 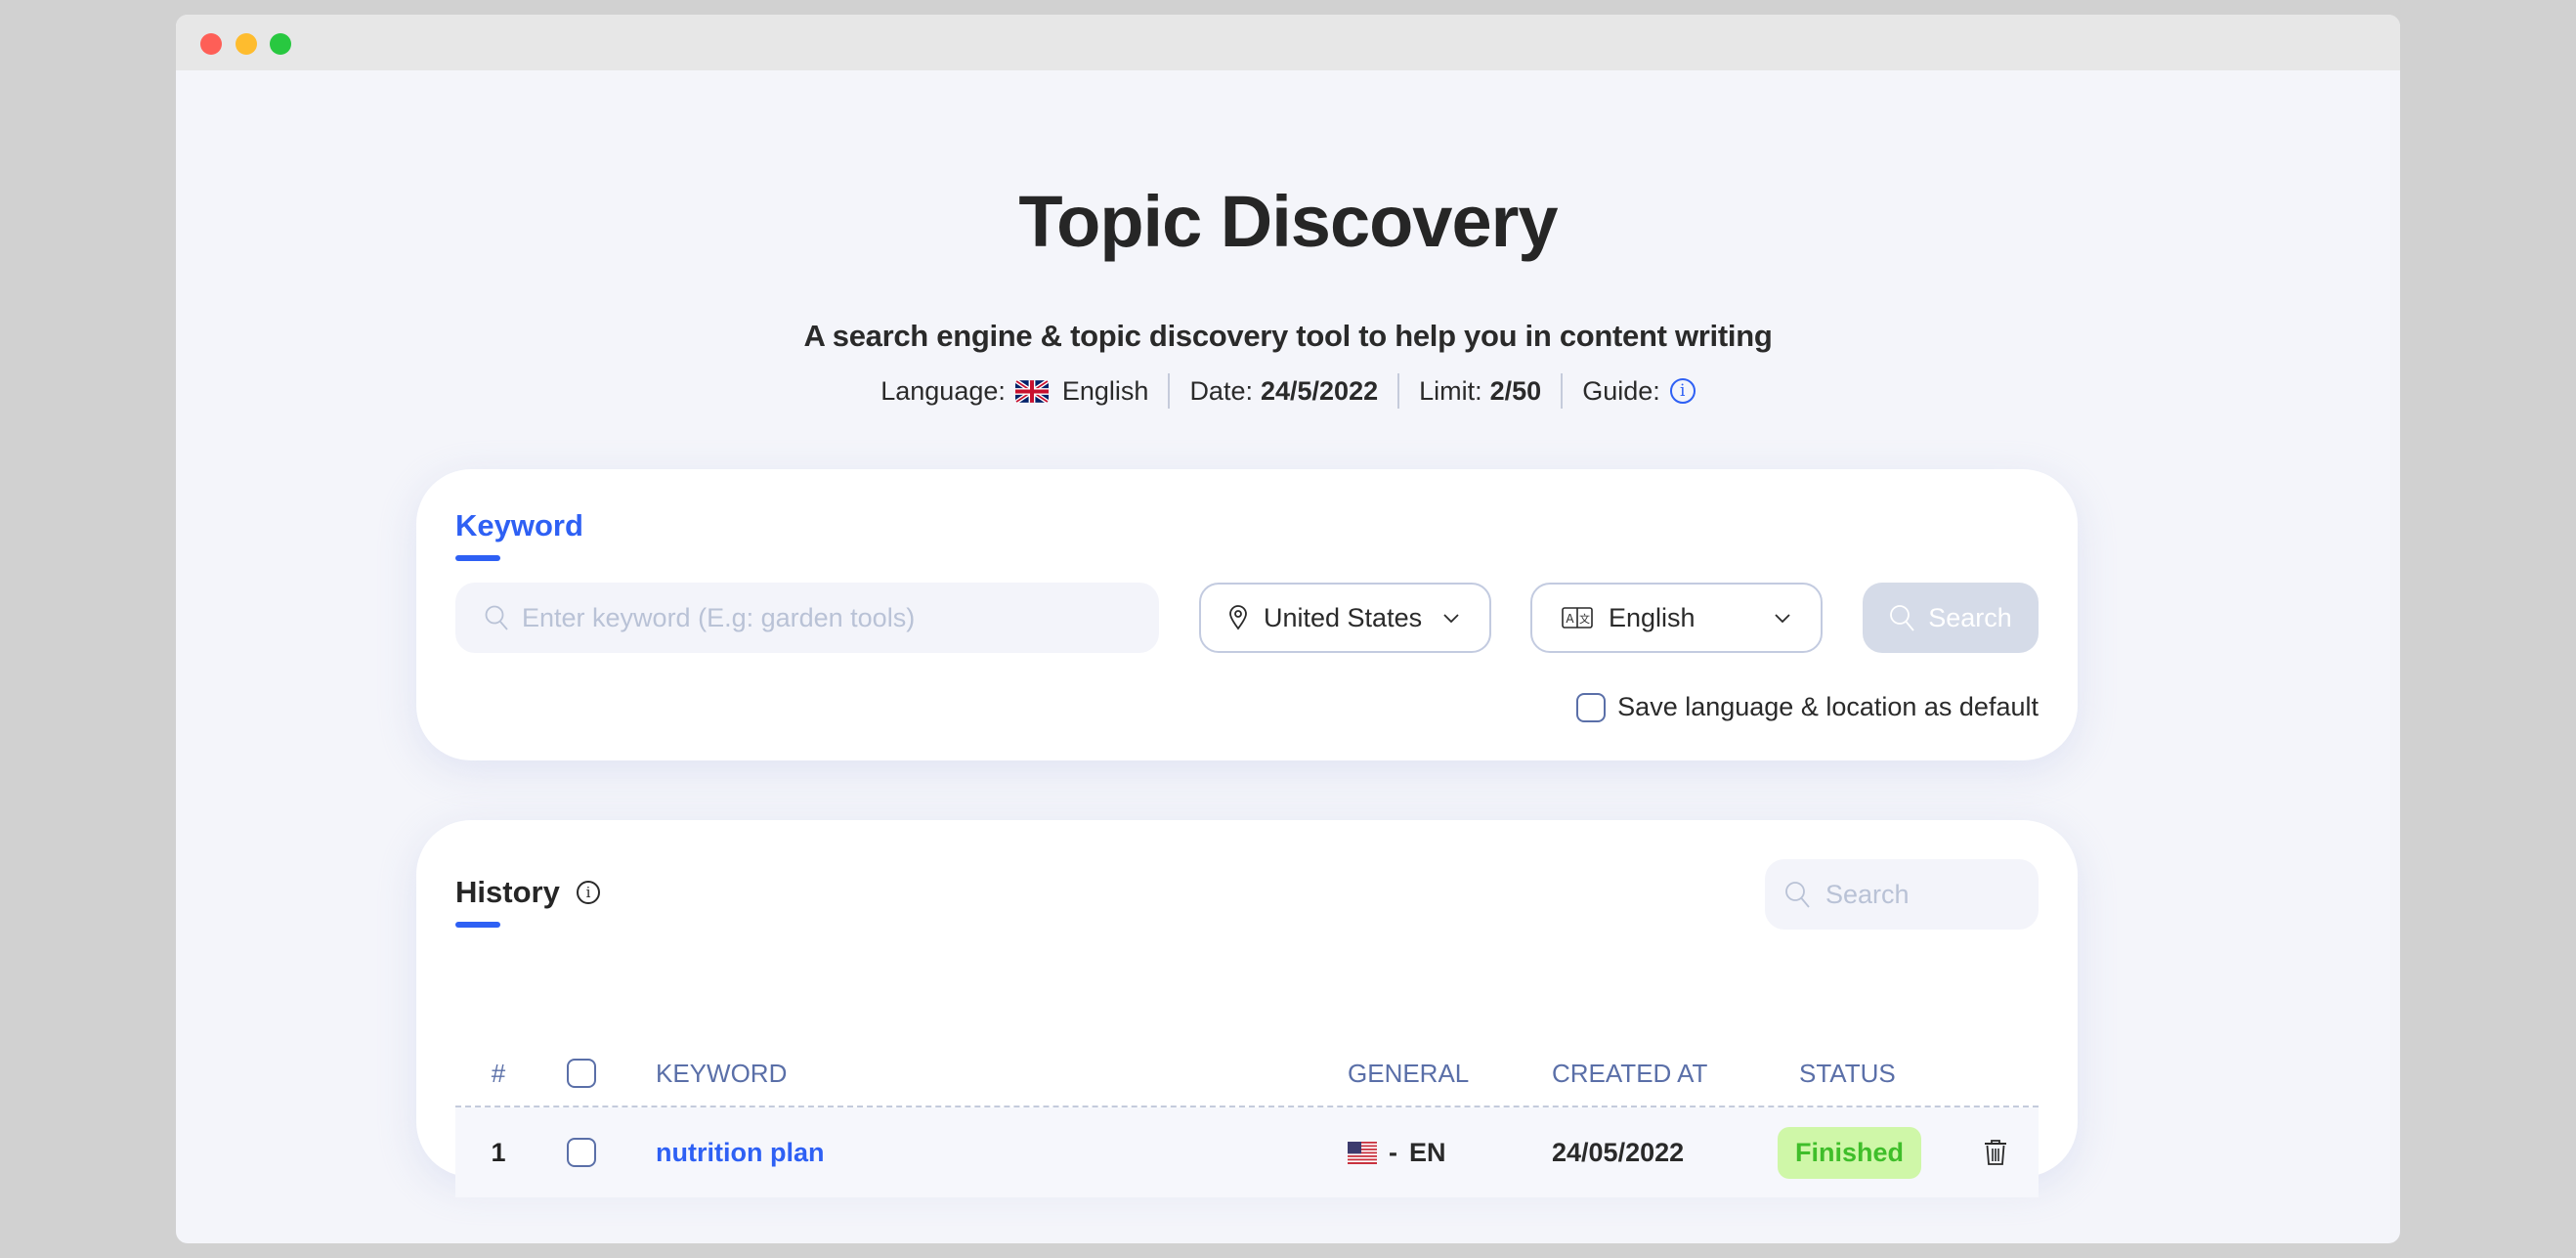 I want to click on meta-language: Language: English, so click(x=1015, y=391).